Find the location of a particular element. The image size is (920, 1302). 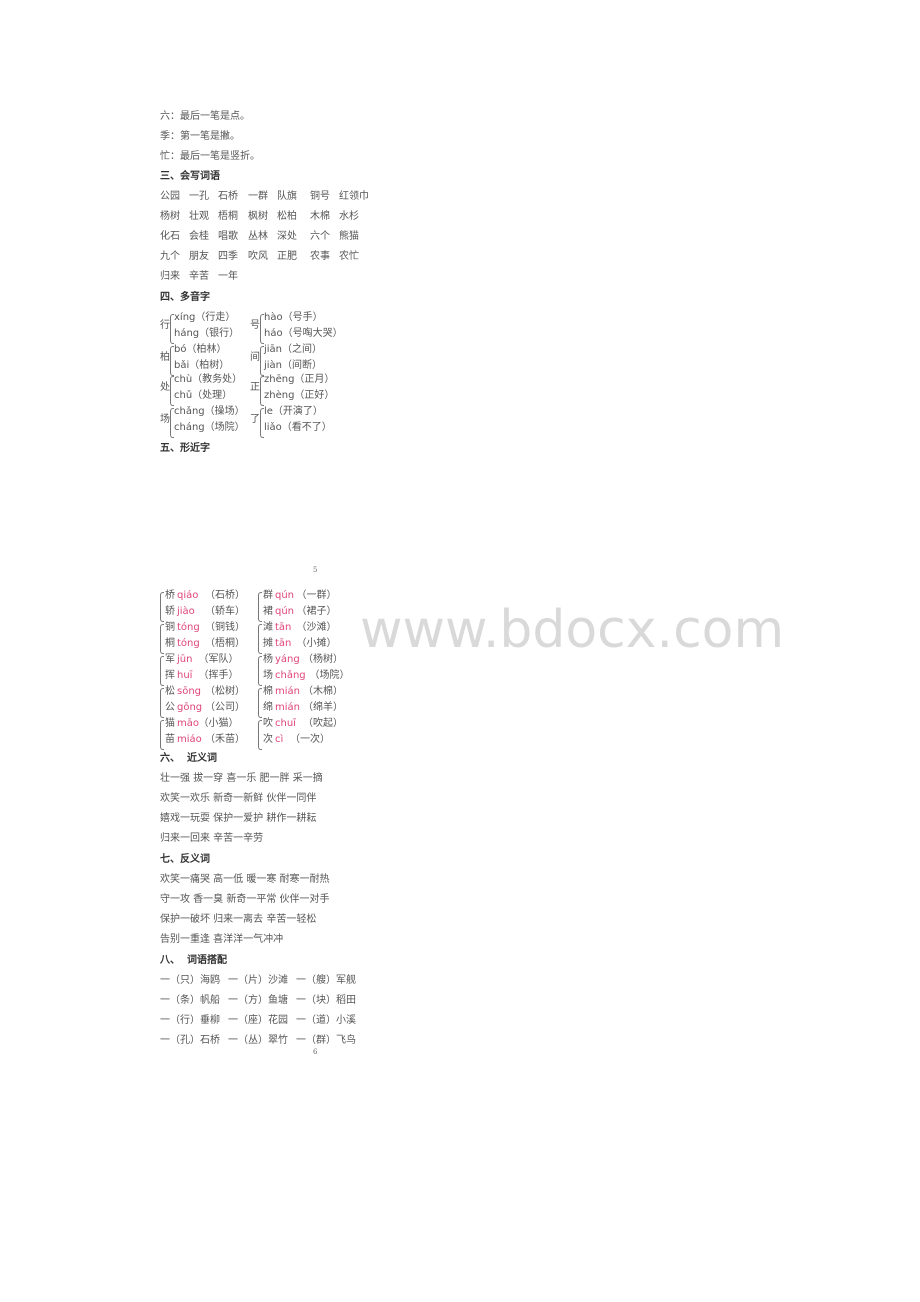

word: 深处 is located at coordinates (287, 236).